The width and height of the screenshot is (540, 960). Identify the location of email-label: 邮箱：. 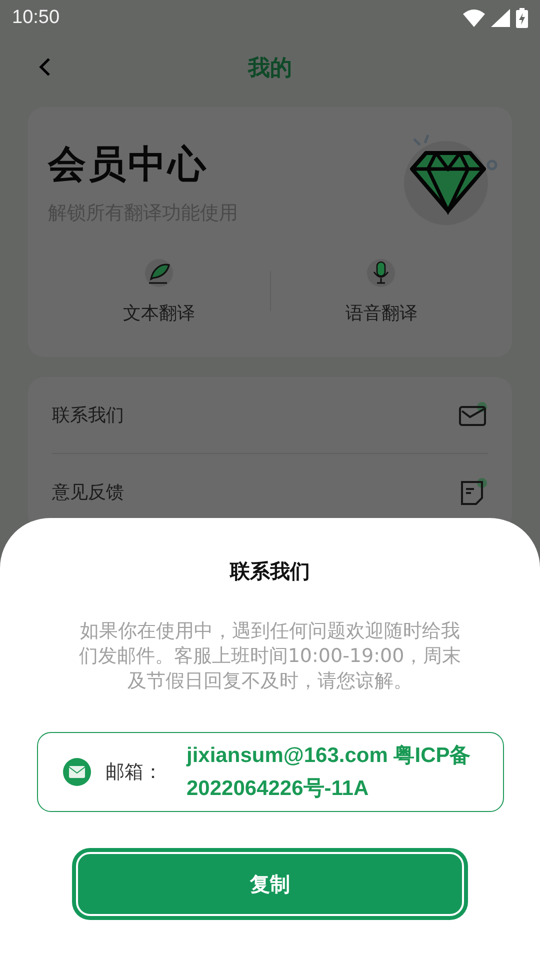
(134, 772).